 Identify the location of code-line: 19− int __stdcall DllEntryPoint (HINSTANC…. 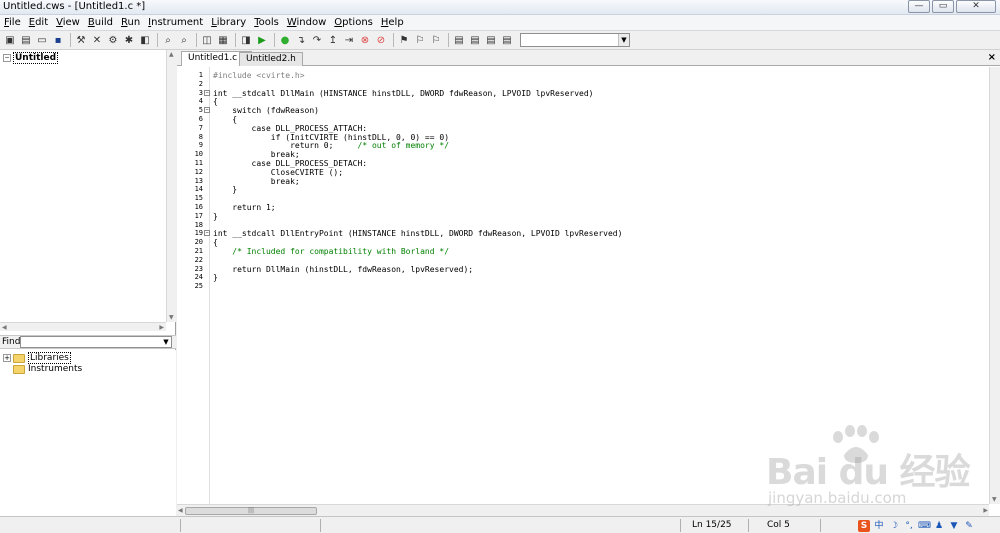
(583, 233).